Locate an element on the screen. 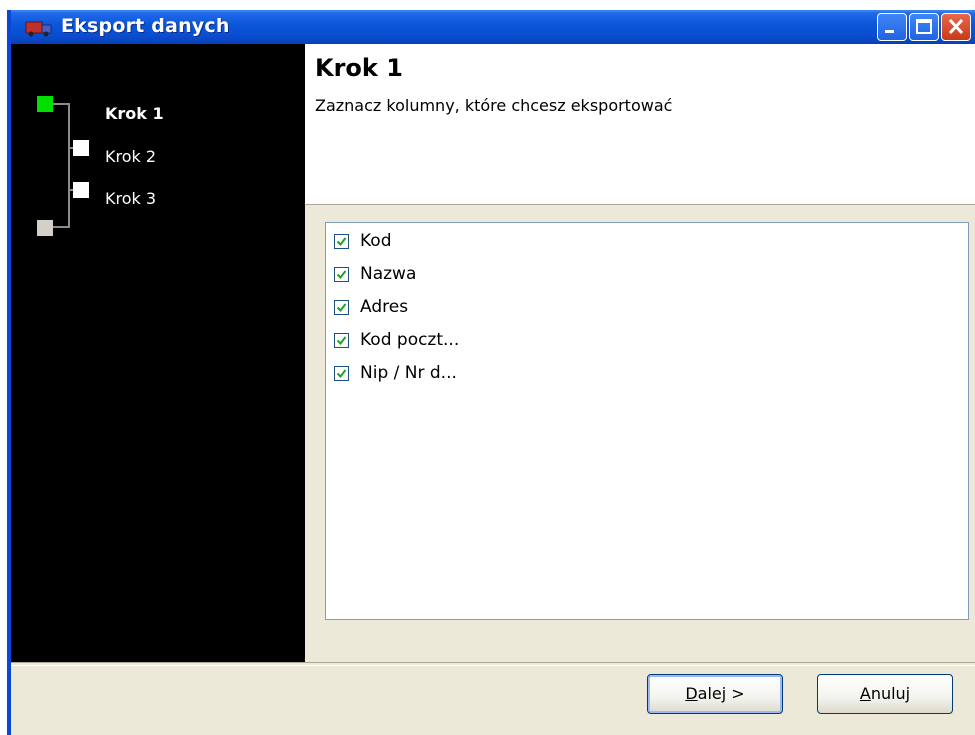 The height and width of the screenshot is (735, 975). title-bar: Eksport danych is located at coordinates (493, 27).